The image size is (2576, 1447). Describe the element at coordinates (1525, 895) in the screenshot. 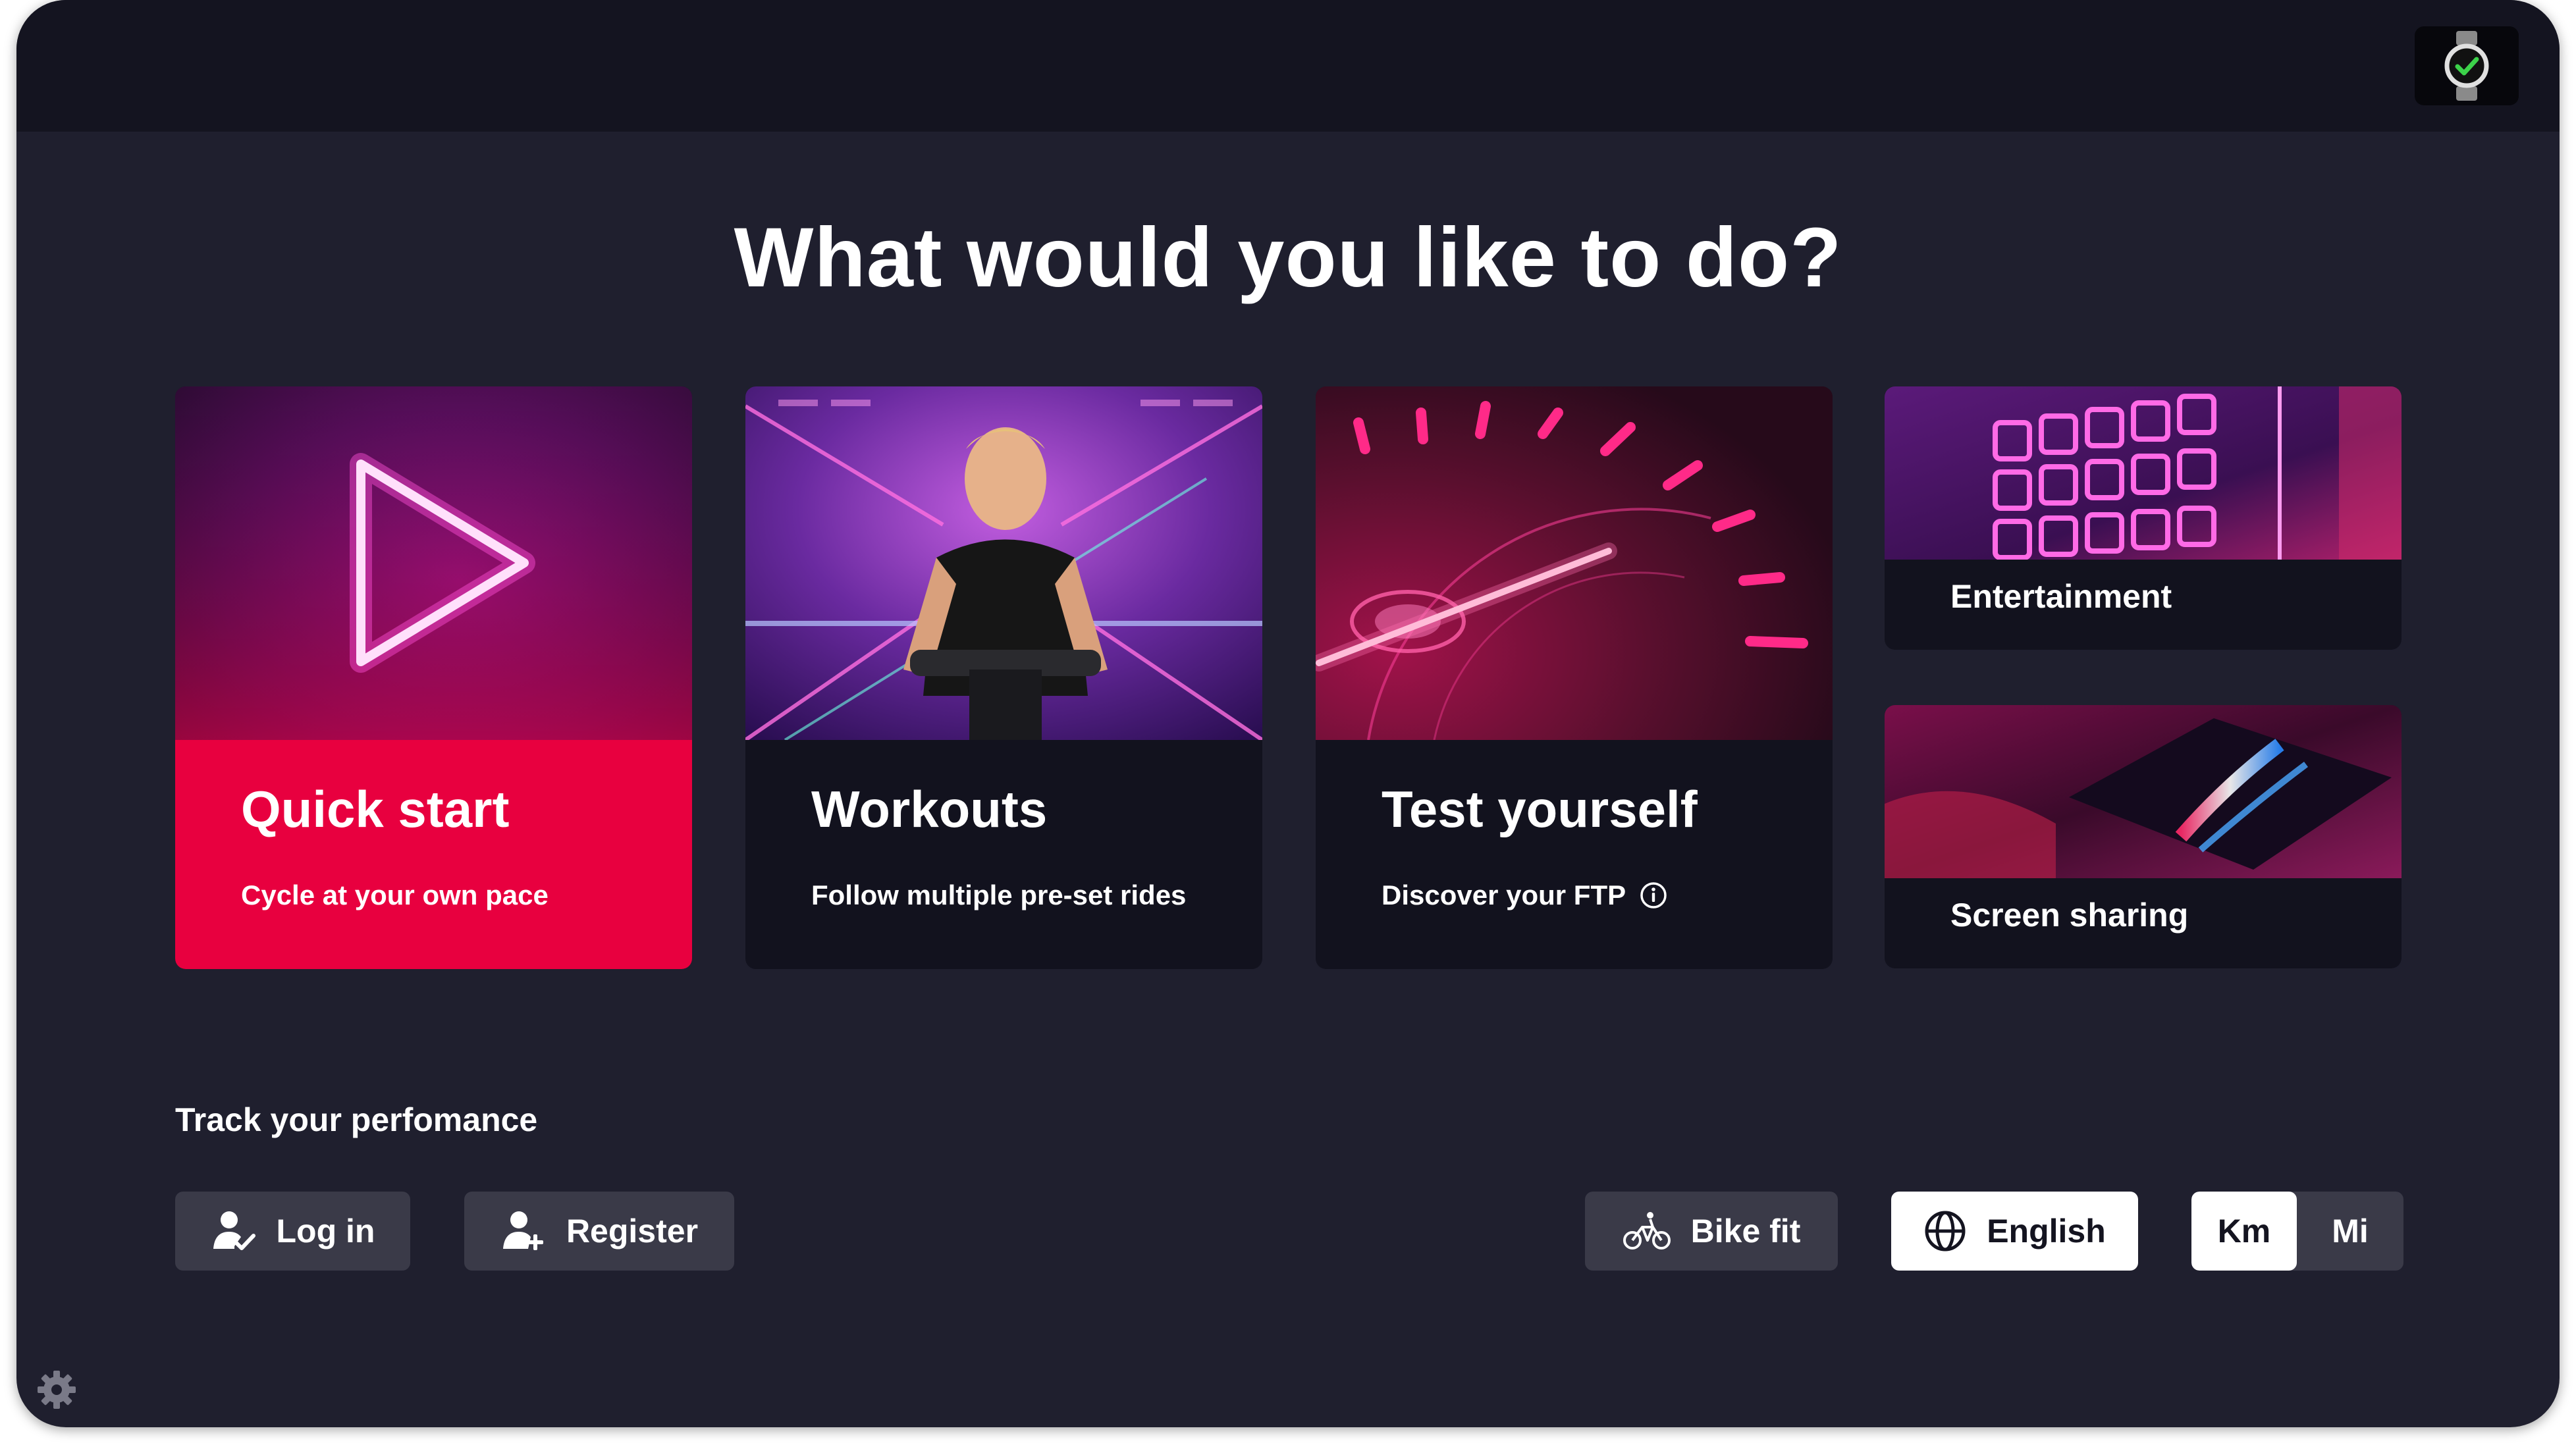

I see `test-yourself-subtitle: Discover your FTP` at that location.